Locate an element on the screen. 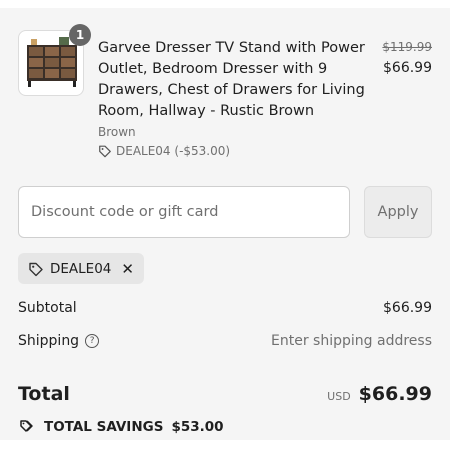  total-row: Total USD $66.99 is located at coordinates (225, 394).